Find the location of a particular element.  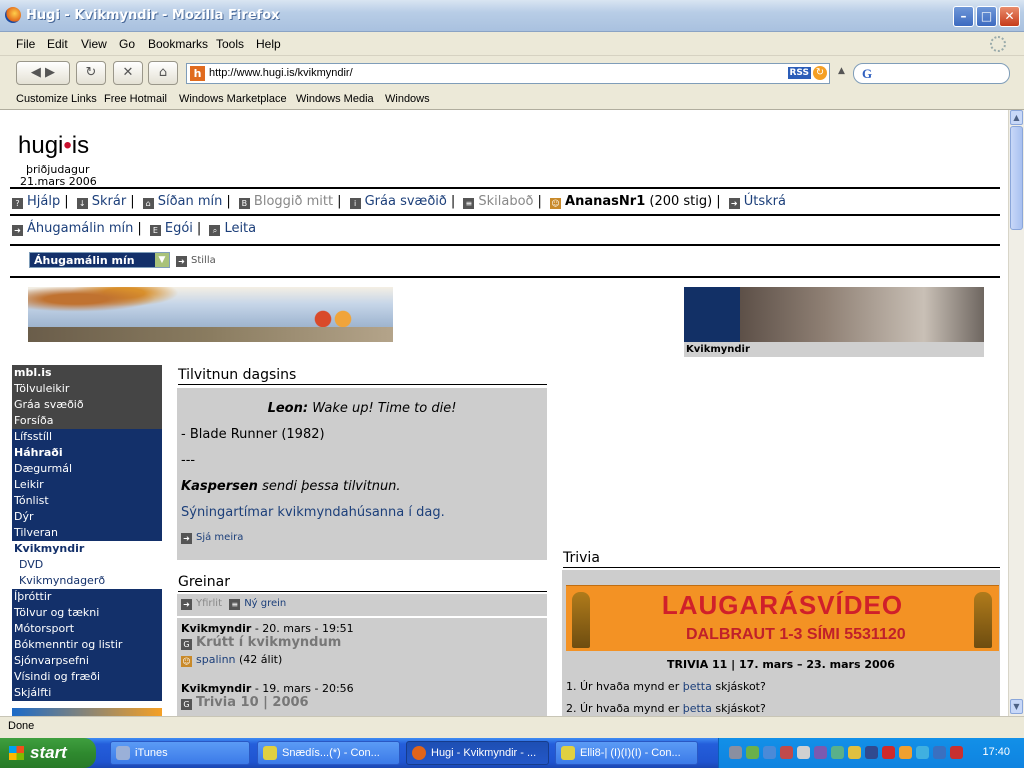

home-icon: ⌂ is located at coordinates (163, 73).